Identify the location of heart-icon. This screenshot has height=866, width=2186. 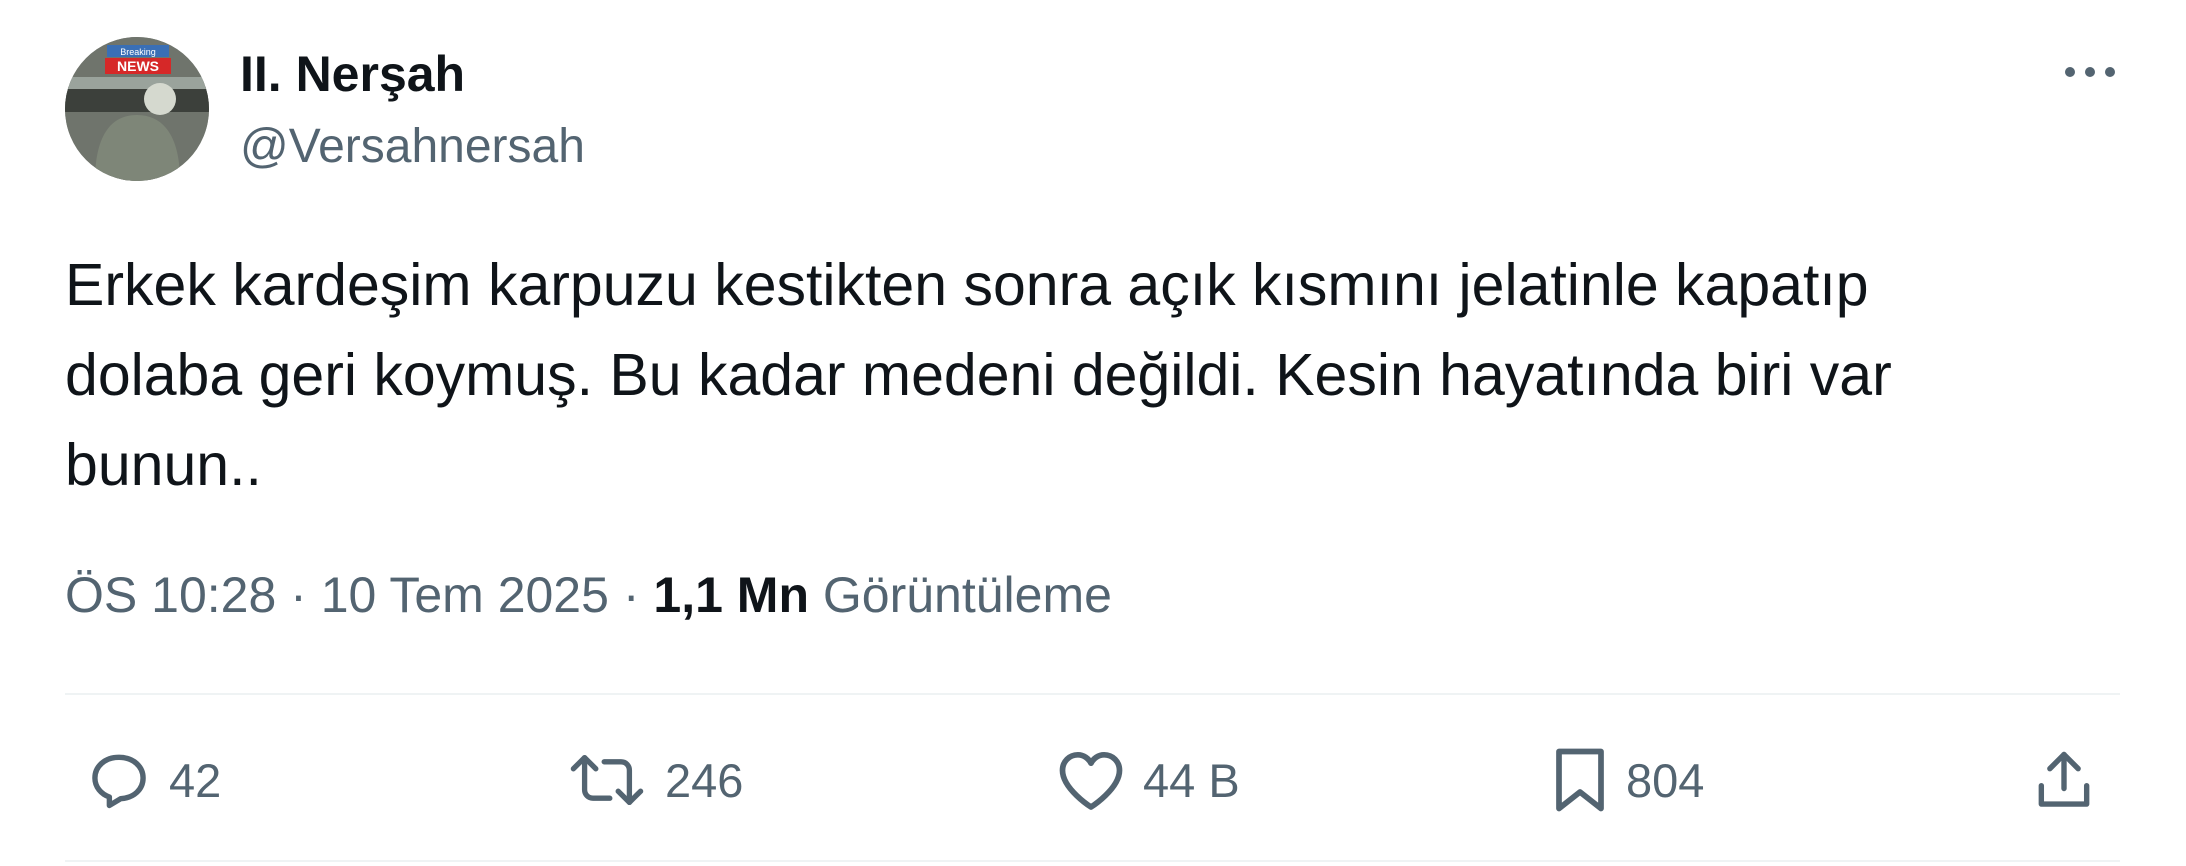
(1091, 780).